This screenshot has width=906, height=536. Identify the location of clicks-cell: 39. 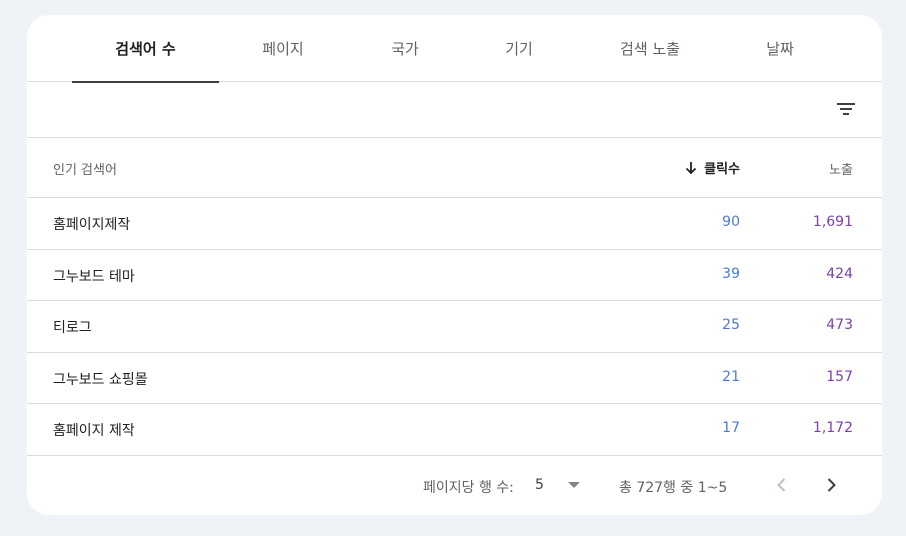
(731, 273).